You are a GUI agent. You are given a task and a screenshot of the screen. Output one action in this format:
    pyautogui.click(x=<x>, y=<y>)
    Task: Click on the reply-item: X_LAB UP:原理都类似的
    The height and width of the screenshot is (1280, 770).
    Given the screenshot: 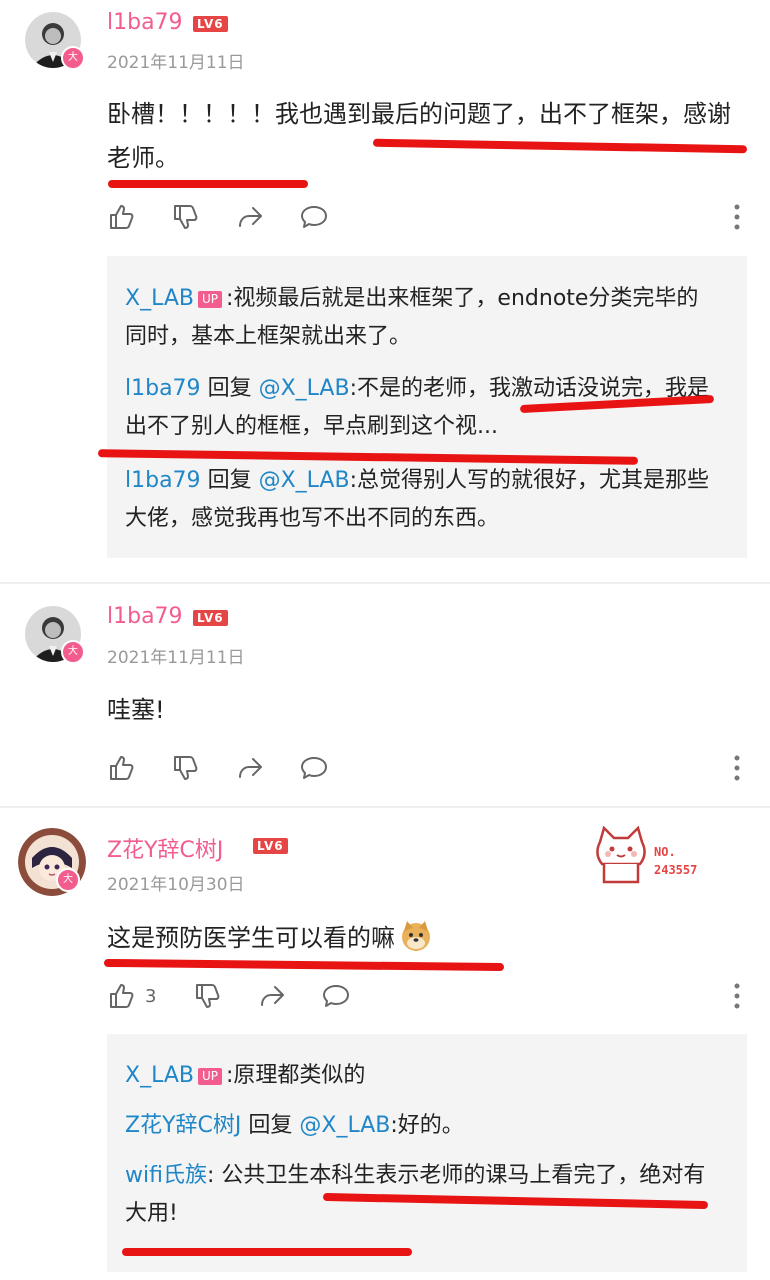 What is the action you would take?
    pyautogui.click(x=420, y=1076)
    